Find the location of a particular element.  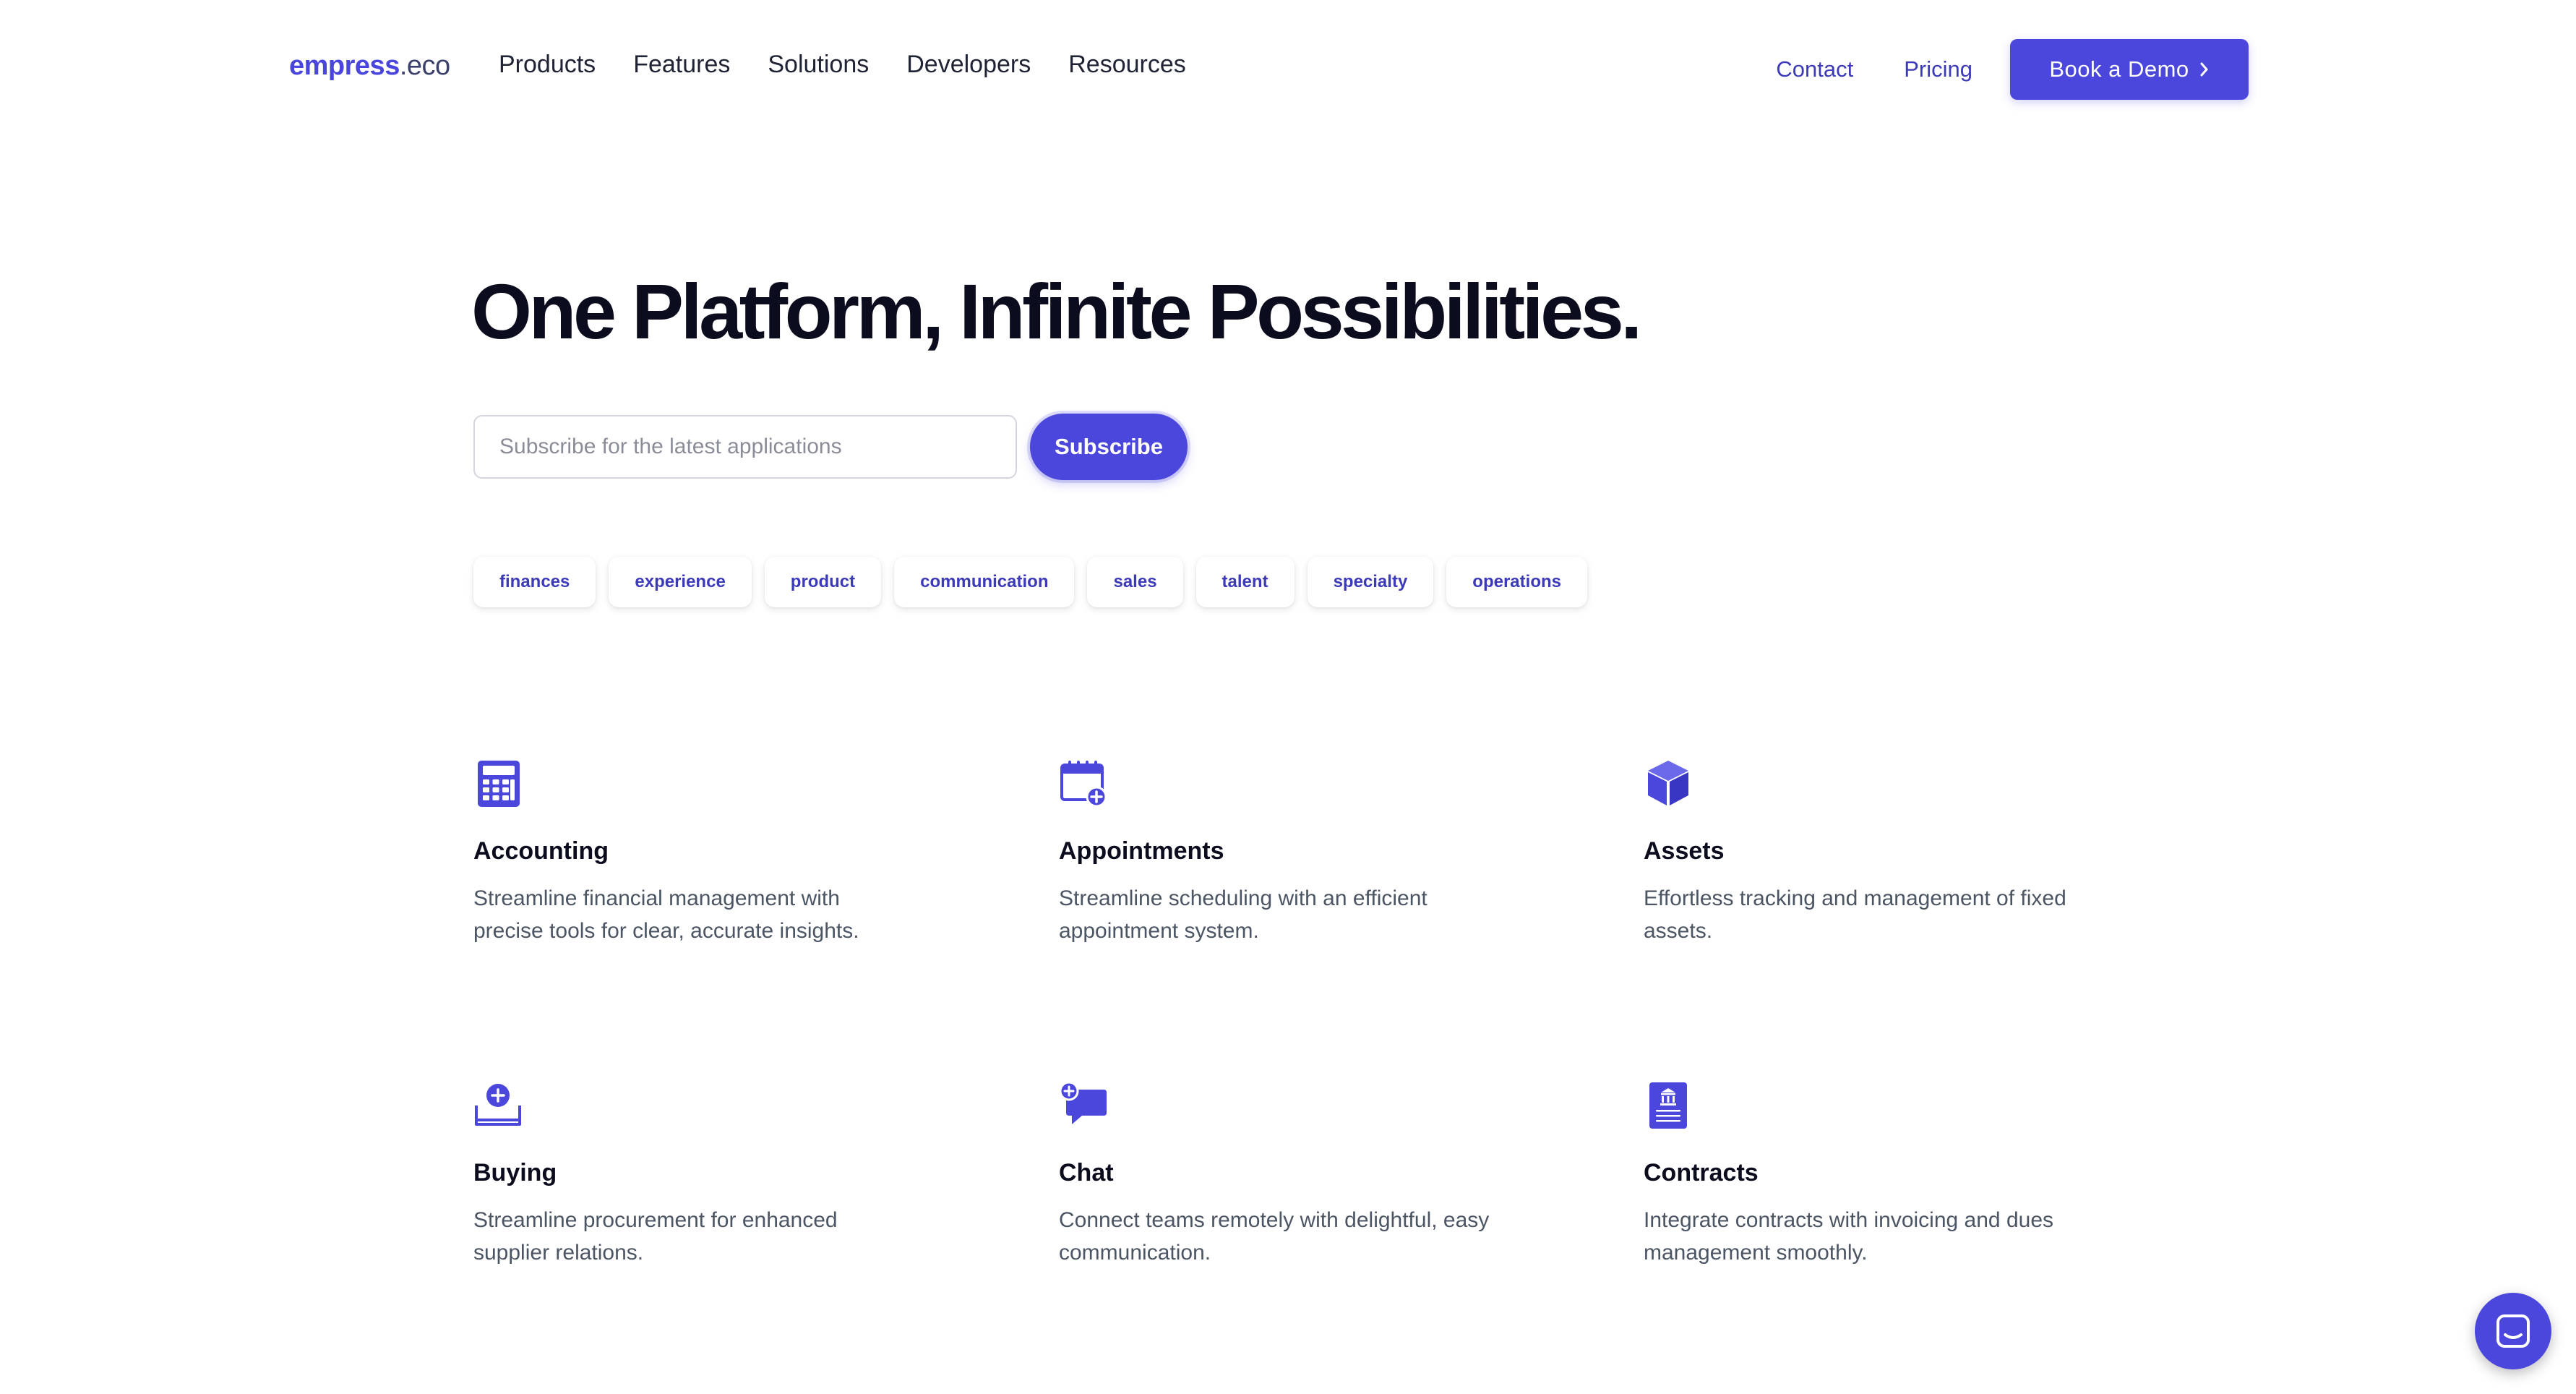

header-actions: Contact Pricing Book a Demo is located at coordinates (2012, 69).